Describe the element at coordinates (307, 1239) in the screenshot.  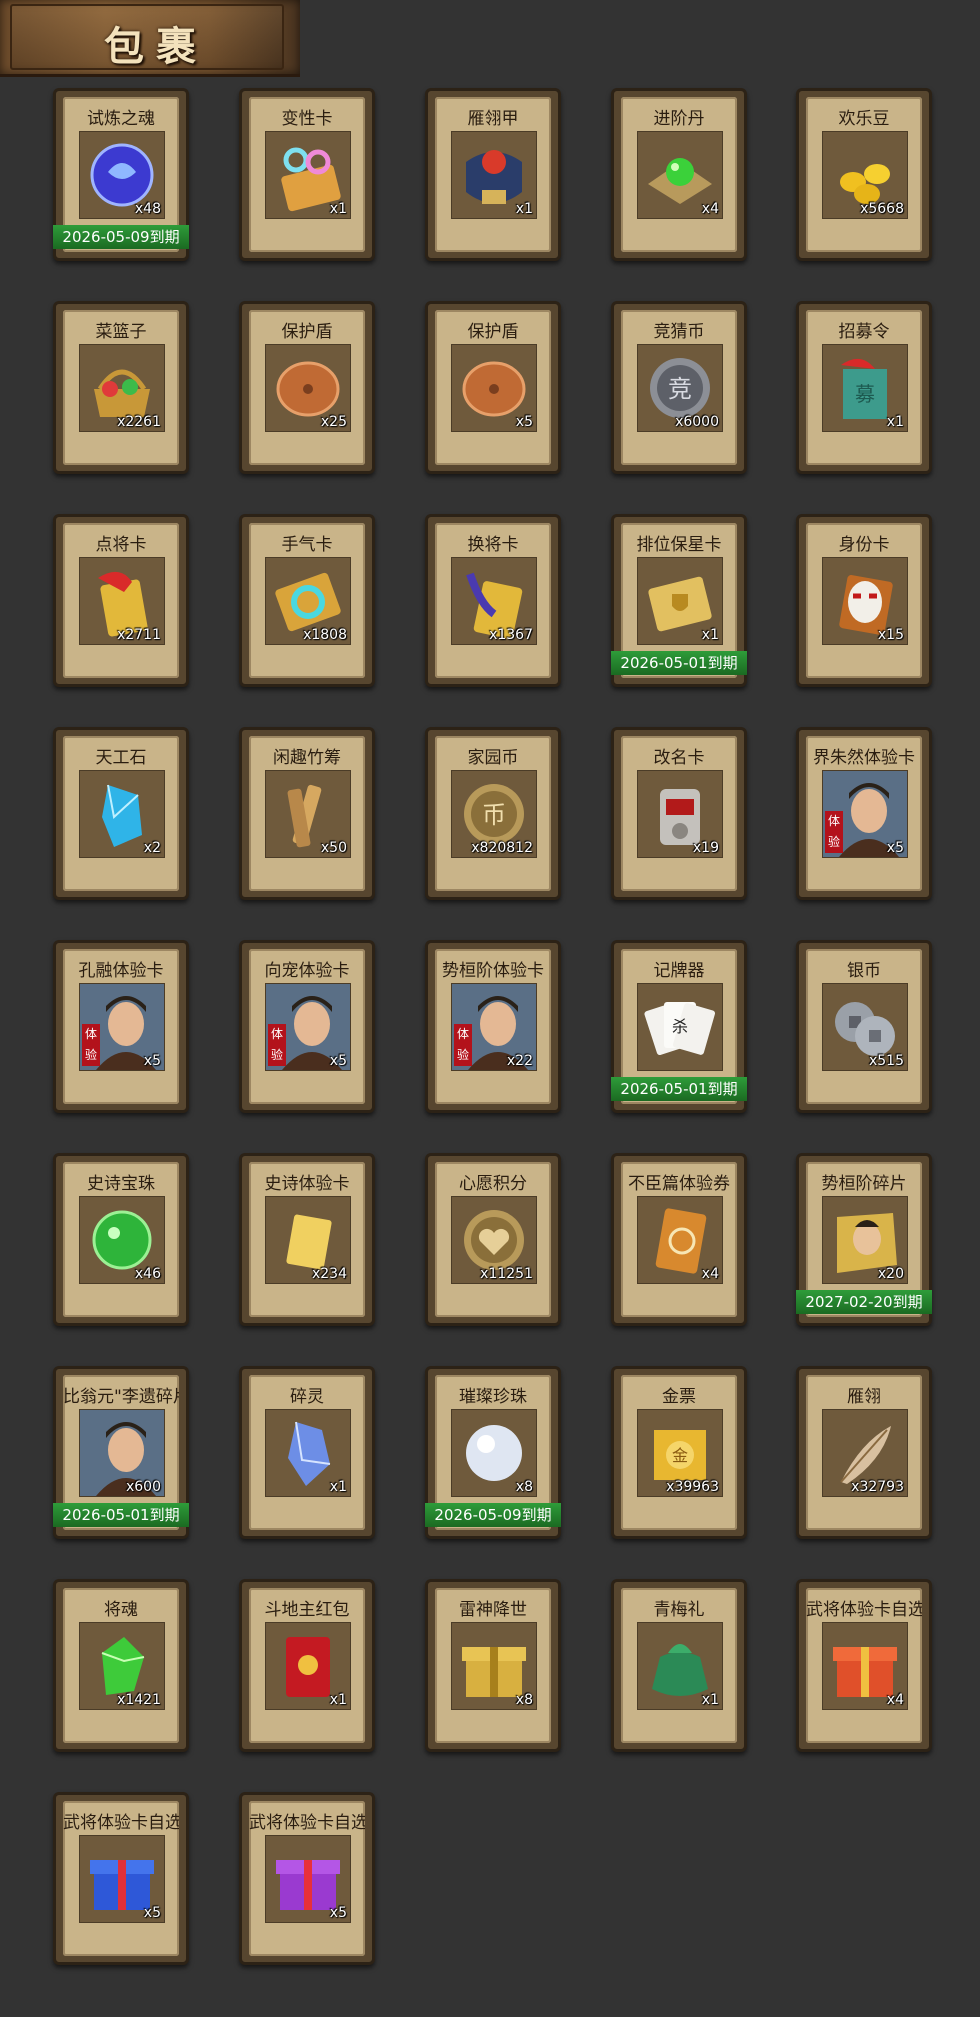
I see `inventory-item-card: 史诗体验卡 x234` at that location.